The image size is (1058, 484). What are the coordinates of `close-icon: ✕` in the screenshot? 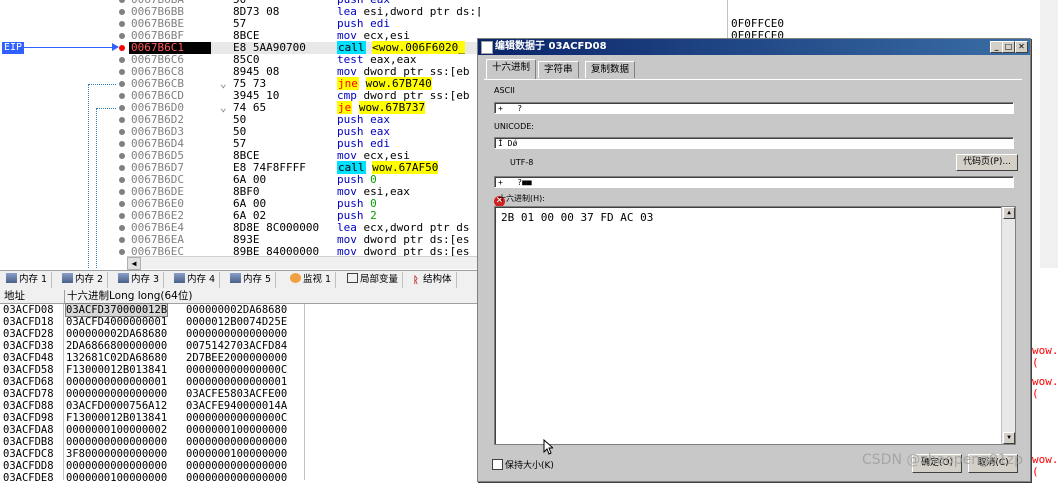 It's located at (1021, 47).